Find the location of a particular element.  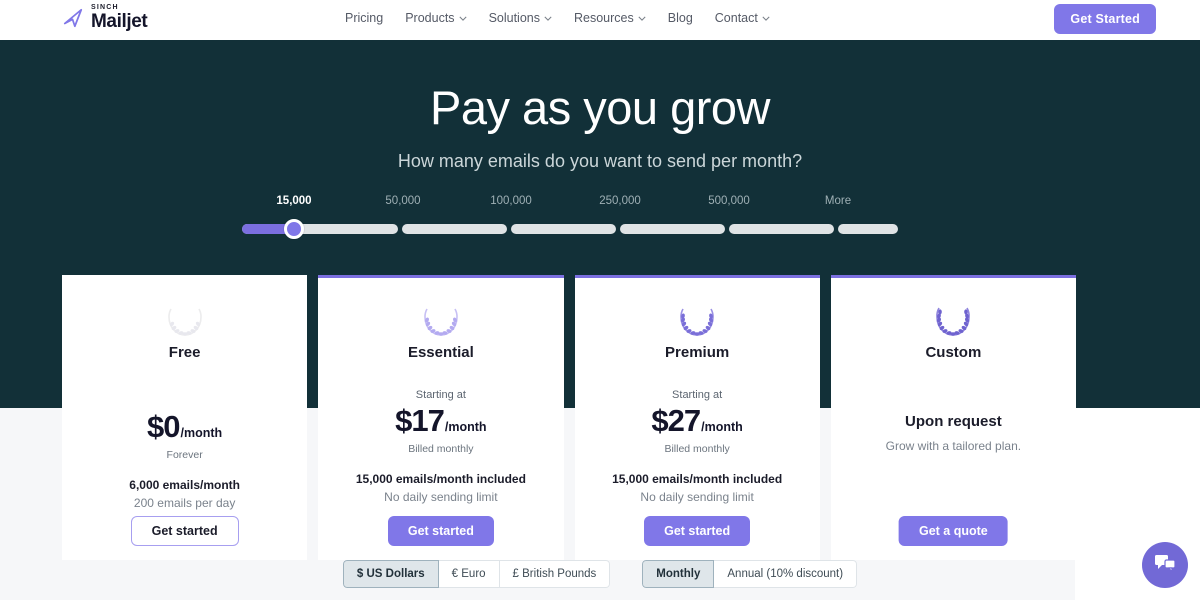

nav-label: Blog is located at coordinates (680, 18).